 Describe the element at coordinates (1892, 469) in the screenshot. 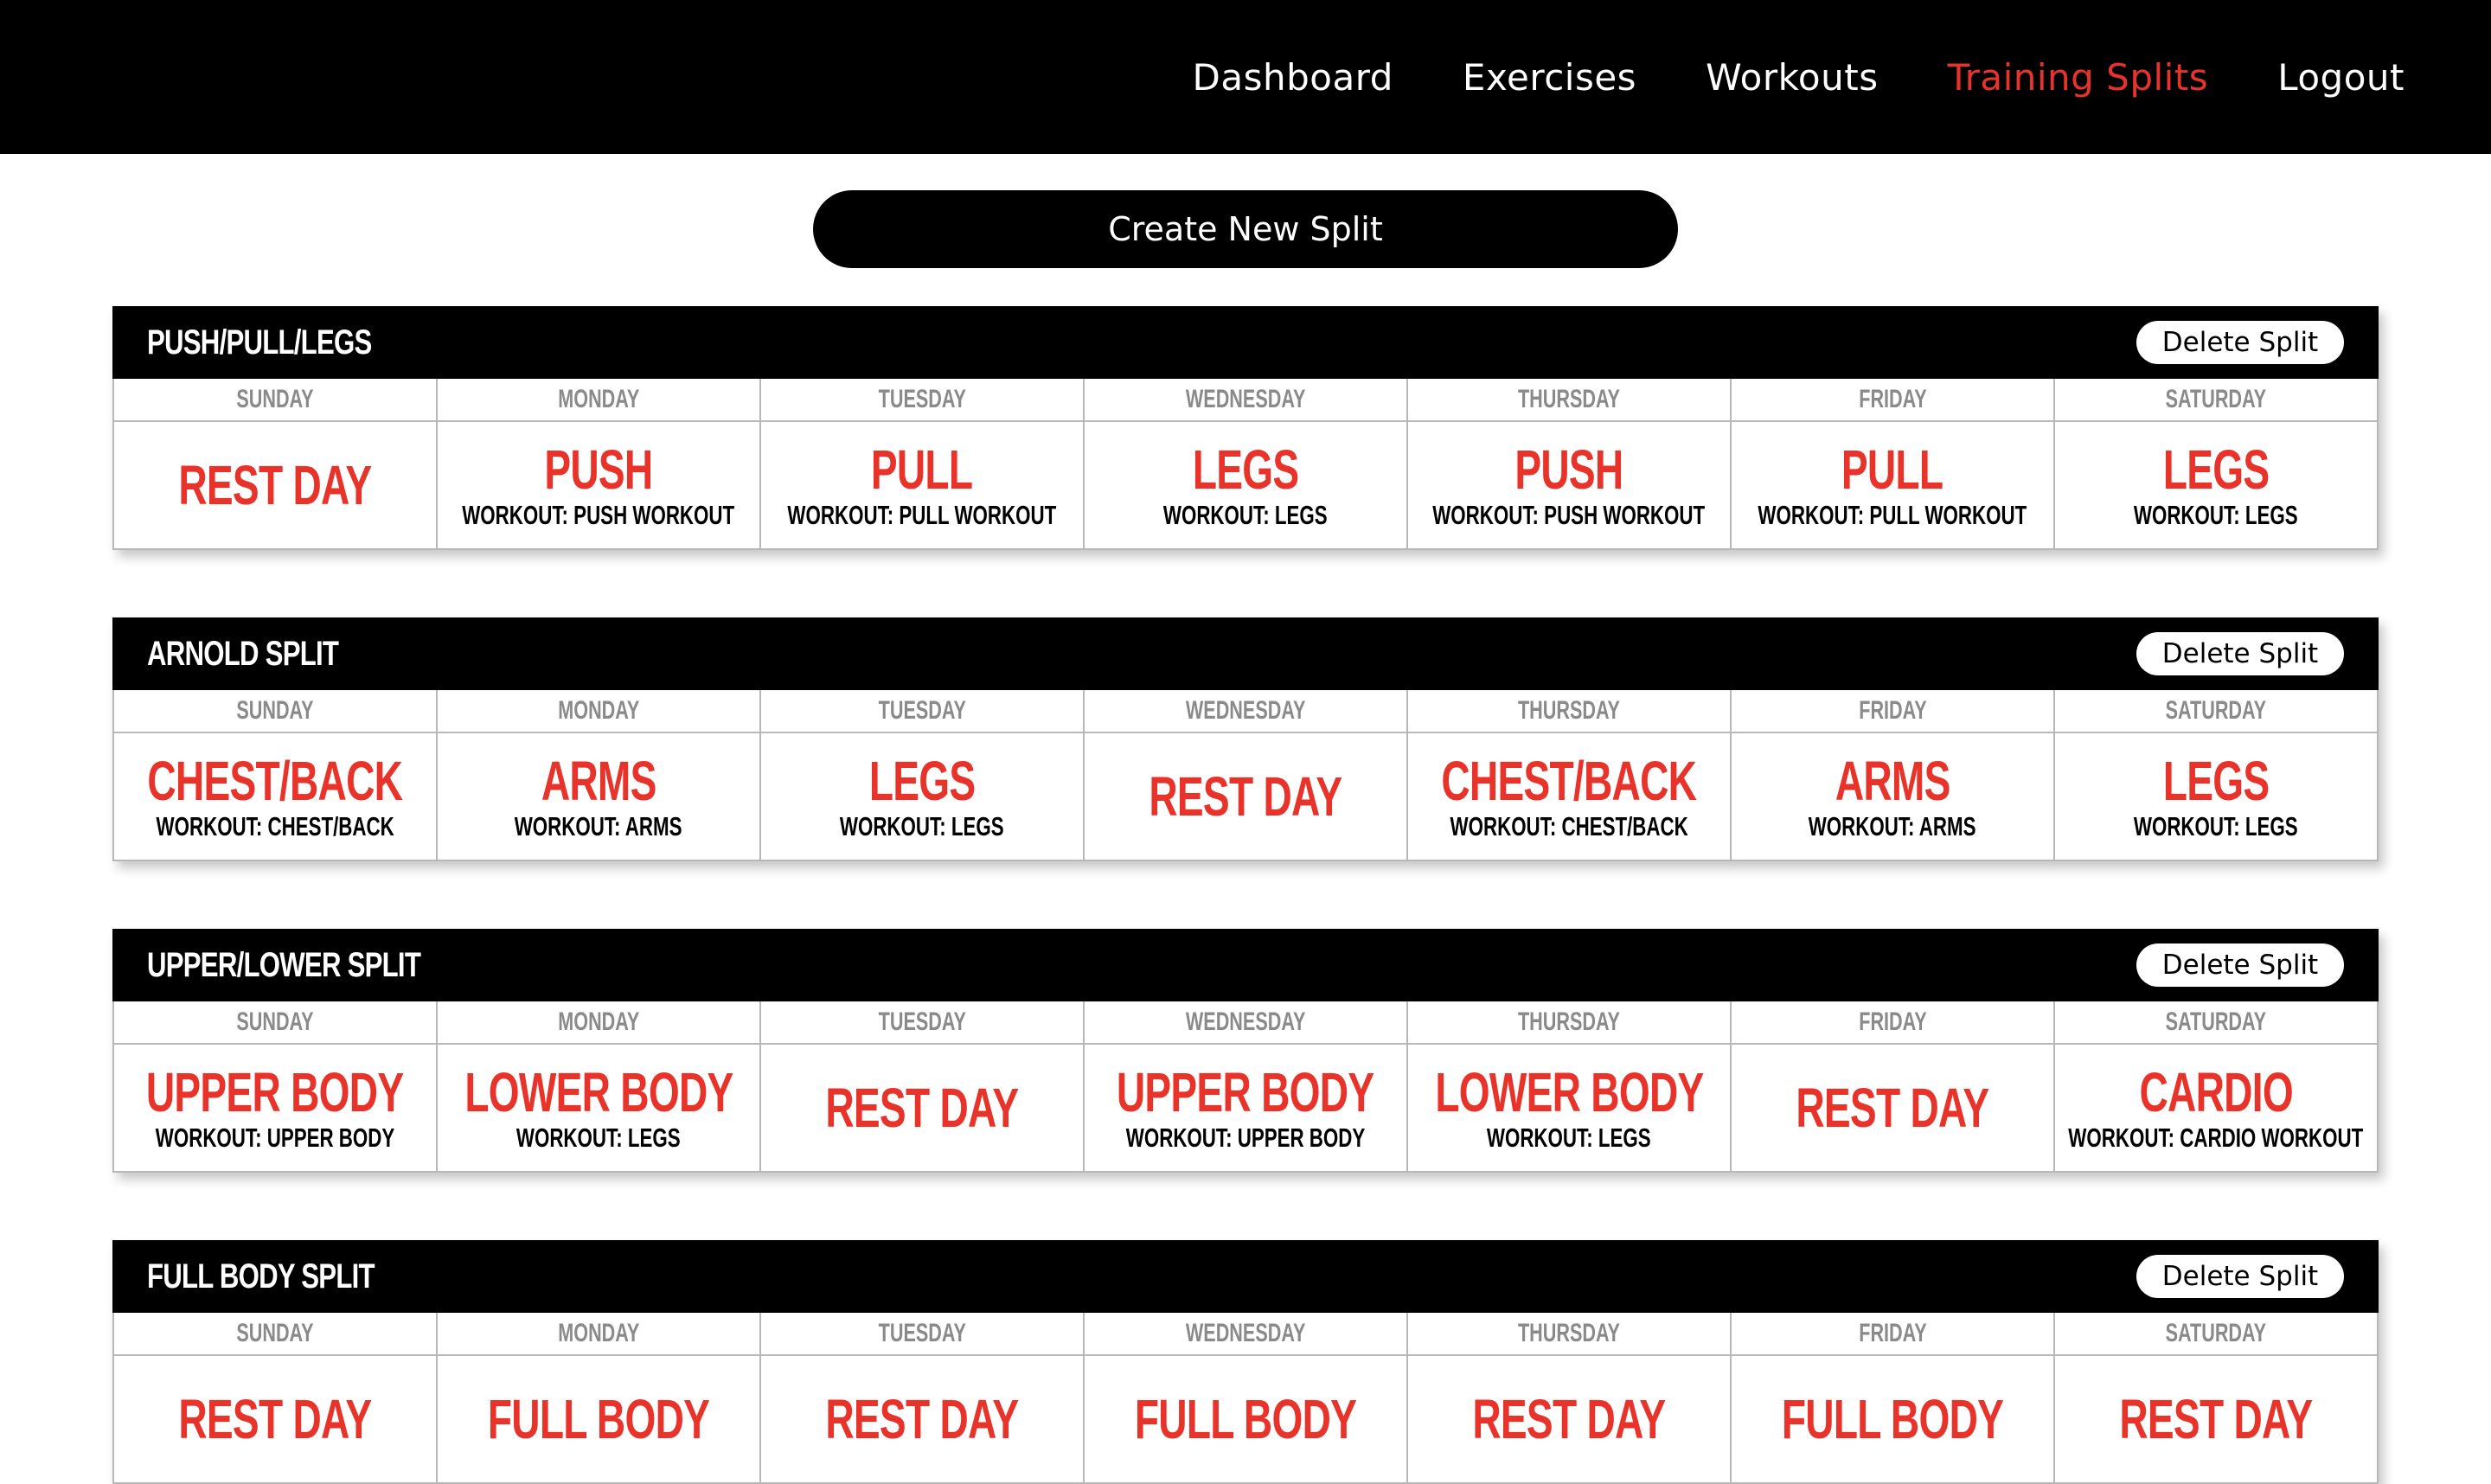

I see `day-focus-label: PULL` at that location.